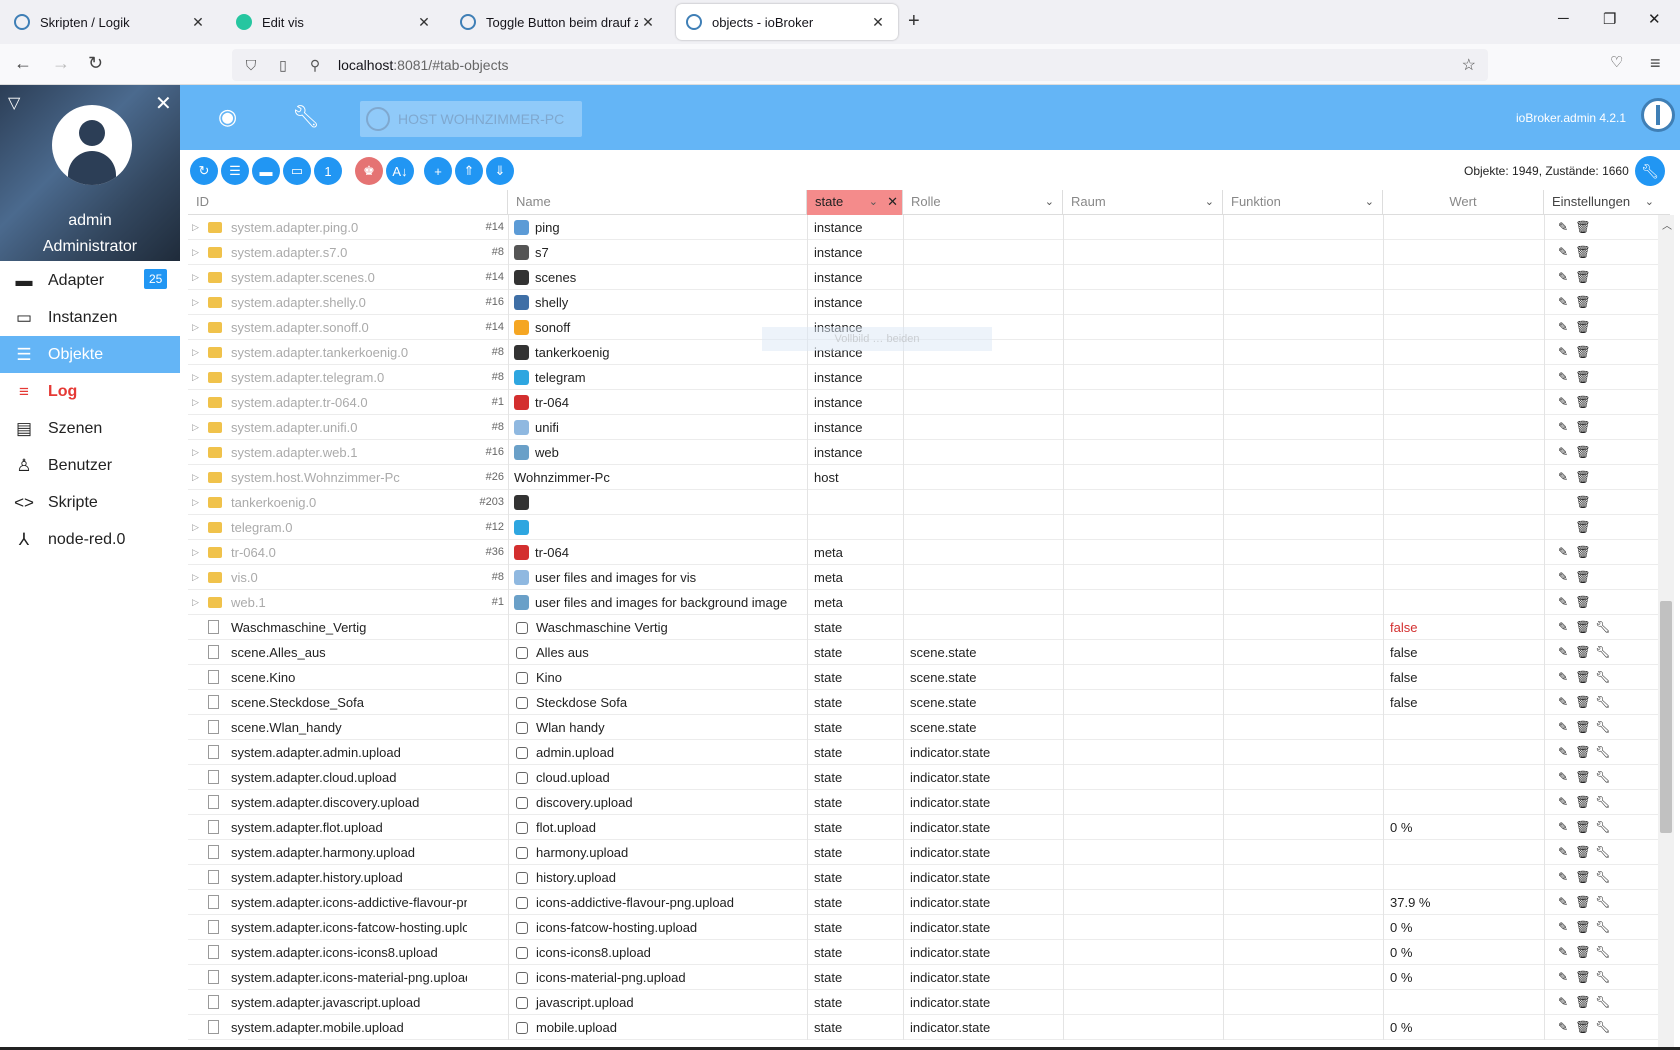  What do you see at coordinates (657, 752) in the screenshot?
I see `object-name: admin.upload` at bounding box center [657, 752].